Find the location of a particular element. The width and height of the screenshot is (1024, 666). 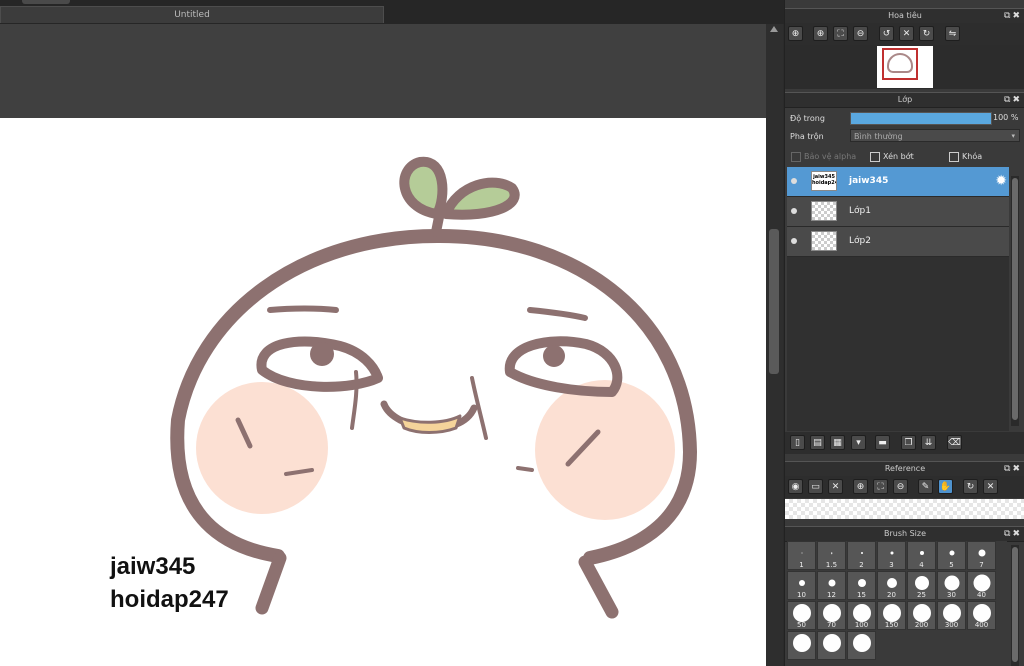

layer-list-scrollbar is located at coordinates (1015, 301).